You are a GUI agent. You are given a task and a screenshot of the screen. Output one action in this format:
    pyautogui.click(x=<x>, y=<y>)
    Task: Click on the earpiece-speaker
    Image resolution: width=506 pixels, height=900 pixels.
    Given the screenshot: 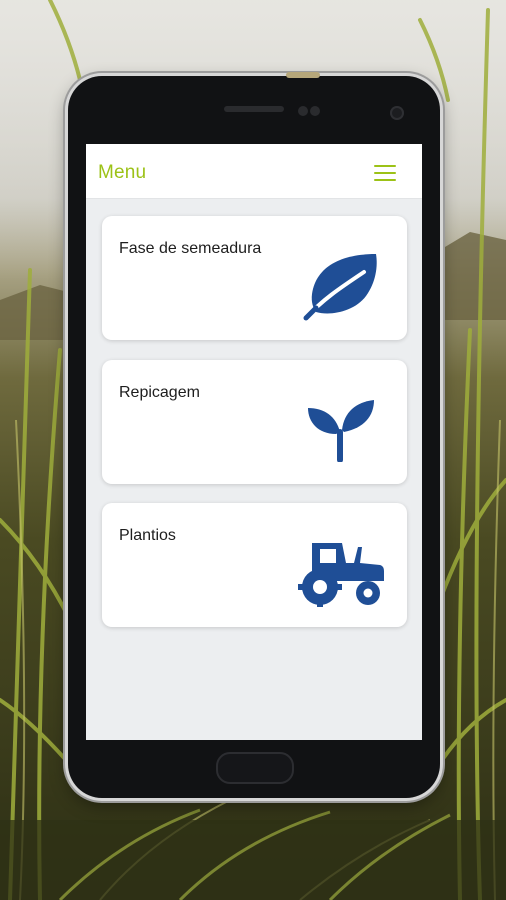 What is the action you would take?
    pyautogui.click(x=254, y=109)
    